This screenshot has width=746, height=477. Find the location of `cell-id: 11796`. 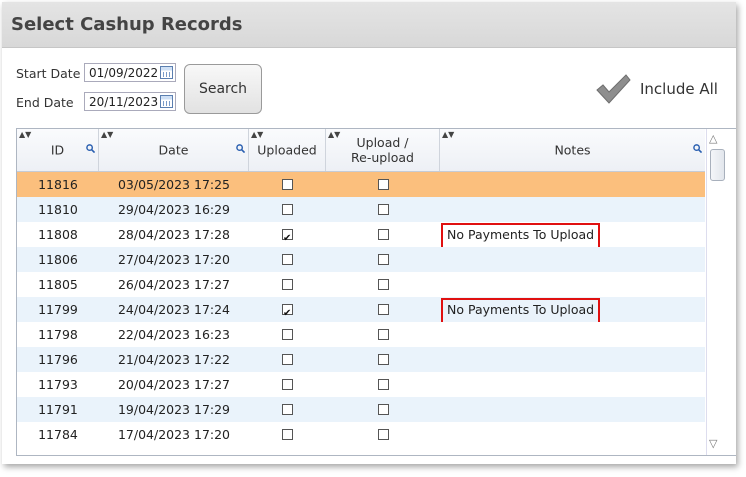

cell-id: 11796 is located at coordinates (58, 359).